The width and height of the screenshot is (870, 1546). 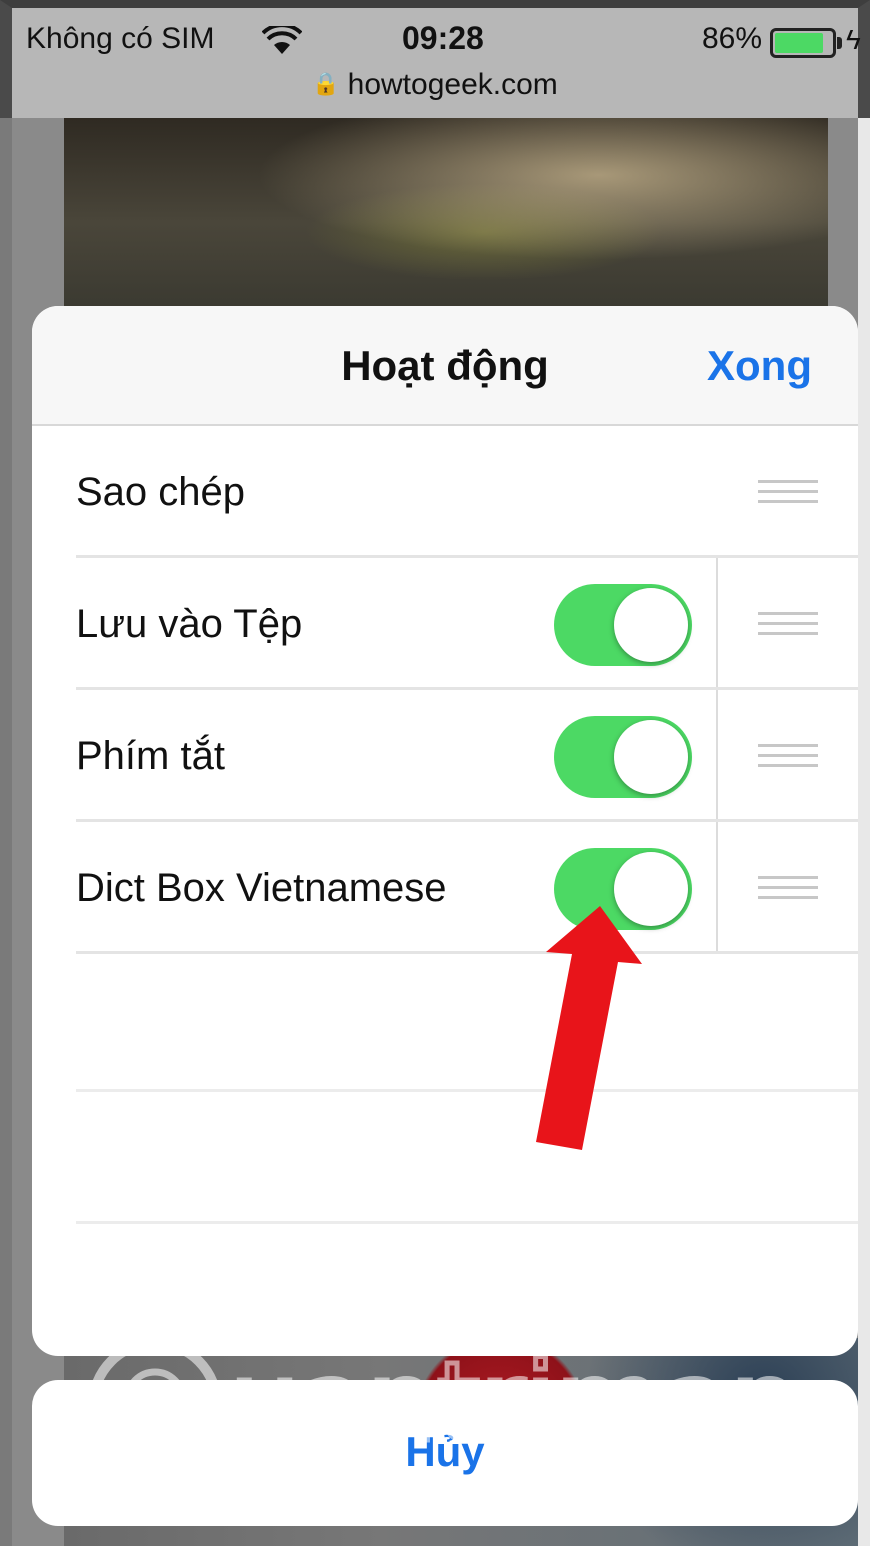 I want to click on row-divider, so click(x=467, y=952).